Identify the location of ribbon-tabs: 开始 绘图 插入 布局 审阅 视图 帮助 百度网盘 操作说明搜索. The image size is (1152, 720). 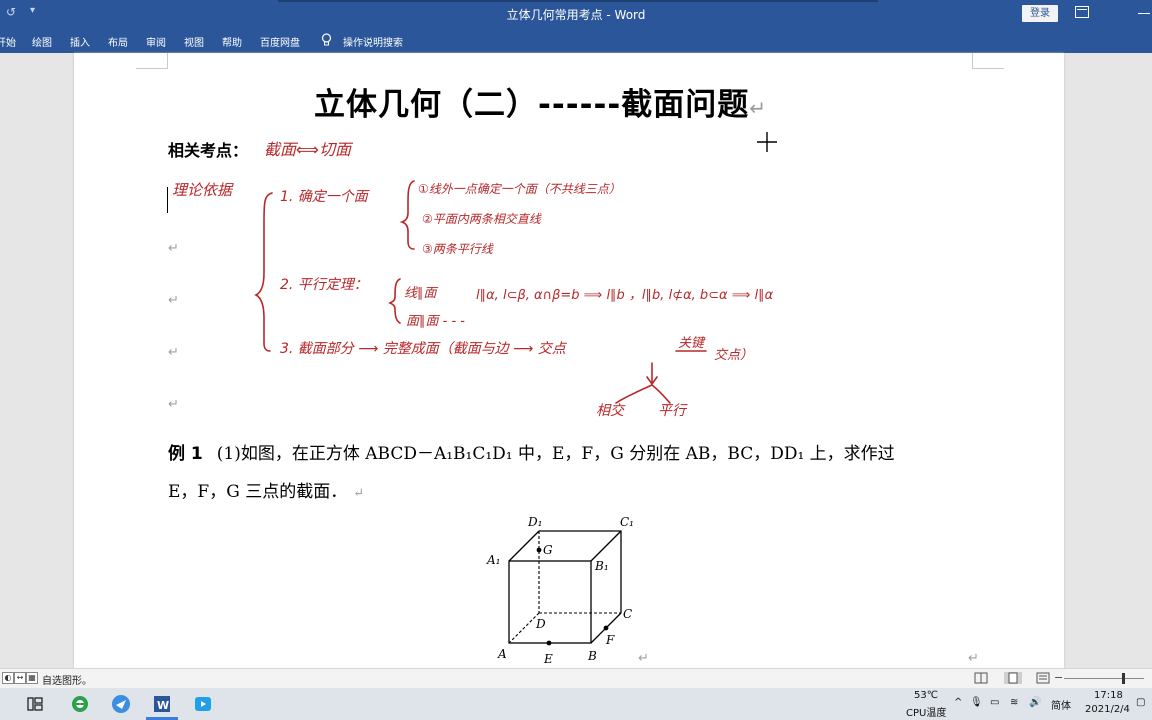
(576, 40).